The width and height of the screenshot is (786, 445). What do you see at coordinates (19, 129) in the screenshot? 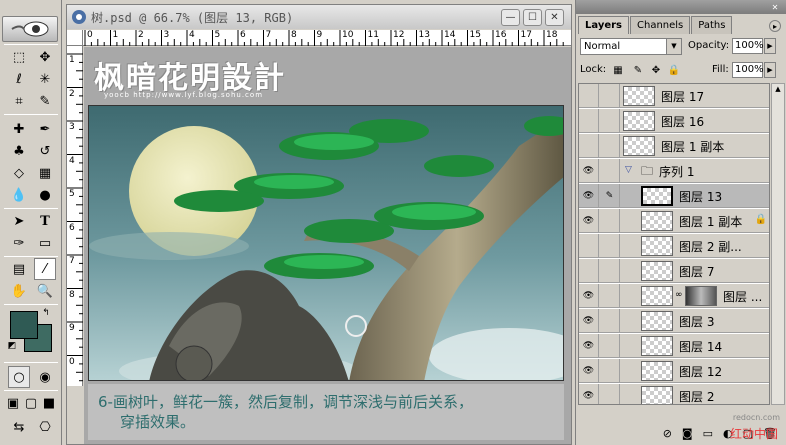
I see `healing-brush-icon: ✚` at bounding box center [19, 129].